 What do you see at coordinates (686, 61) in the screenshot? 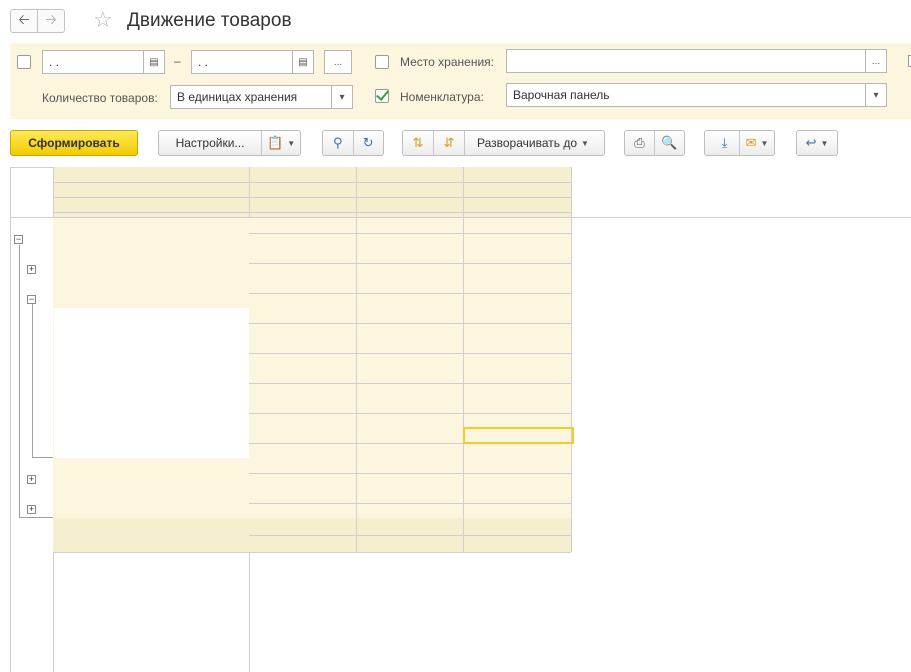
I see `storage-field` at bounding box center [686, 61].